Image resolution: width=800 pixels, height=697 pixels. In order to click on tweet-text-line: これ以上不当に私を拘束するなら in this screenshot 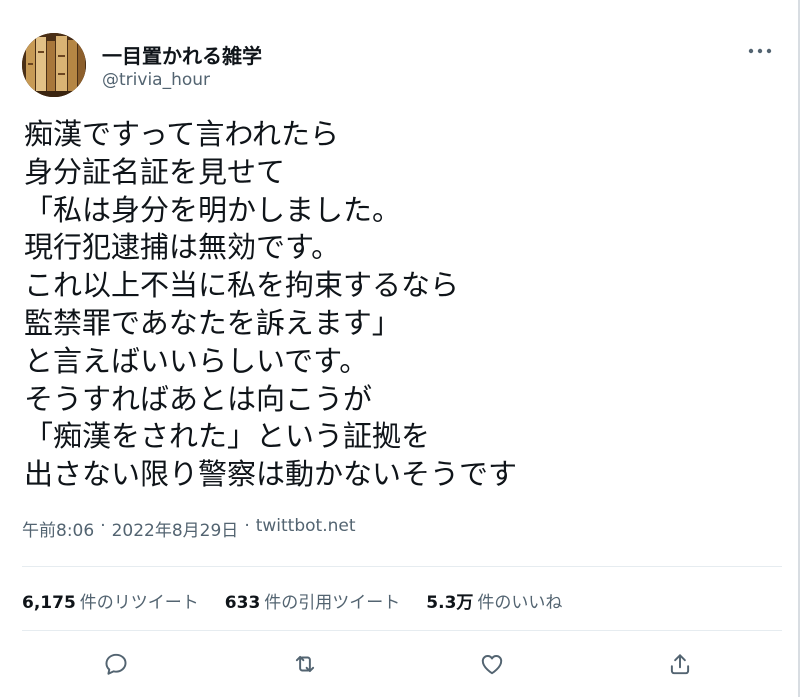, I will do `click(242, 285)`.